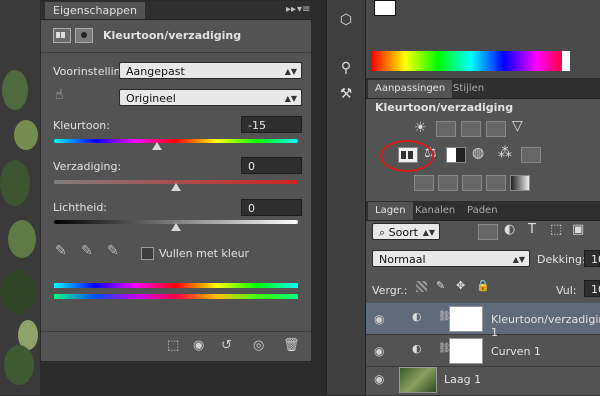 The image size is (600, 396). What do you see at coordinates (113, 251) in the screenshot?
I see `eyedropper-minus-icon: ✎` at bounding box center [113, 251].